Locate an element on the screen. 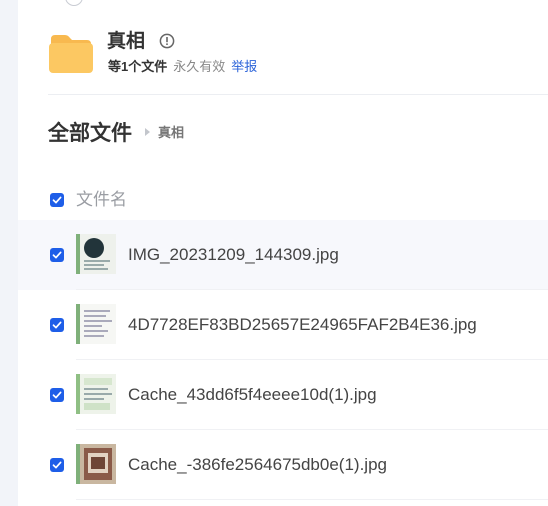  divider is located at coordinates (298, 94).